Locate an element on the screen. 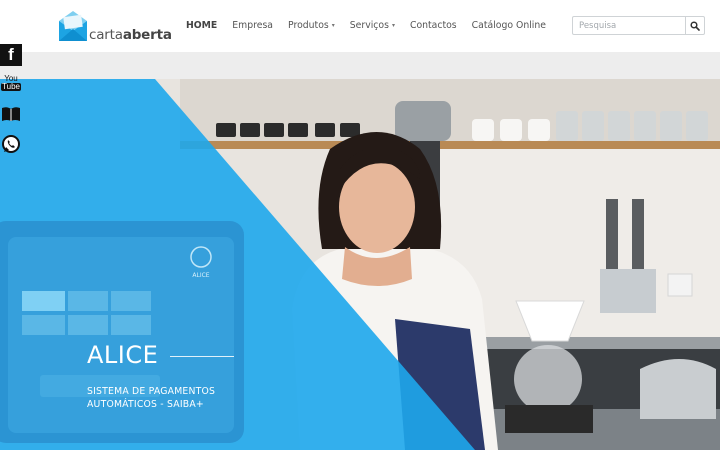  nav-item-produtos: Produtos ▾ is located at coordinates (311, 25).